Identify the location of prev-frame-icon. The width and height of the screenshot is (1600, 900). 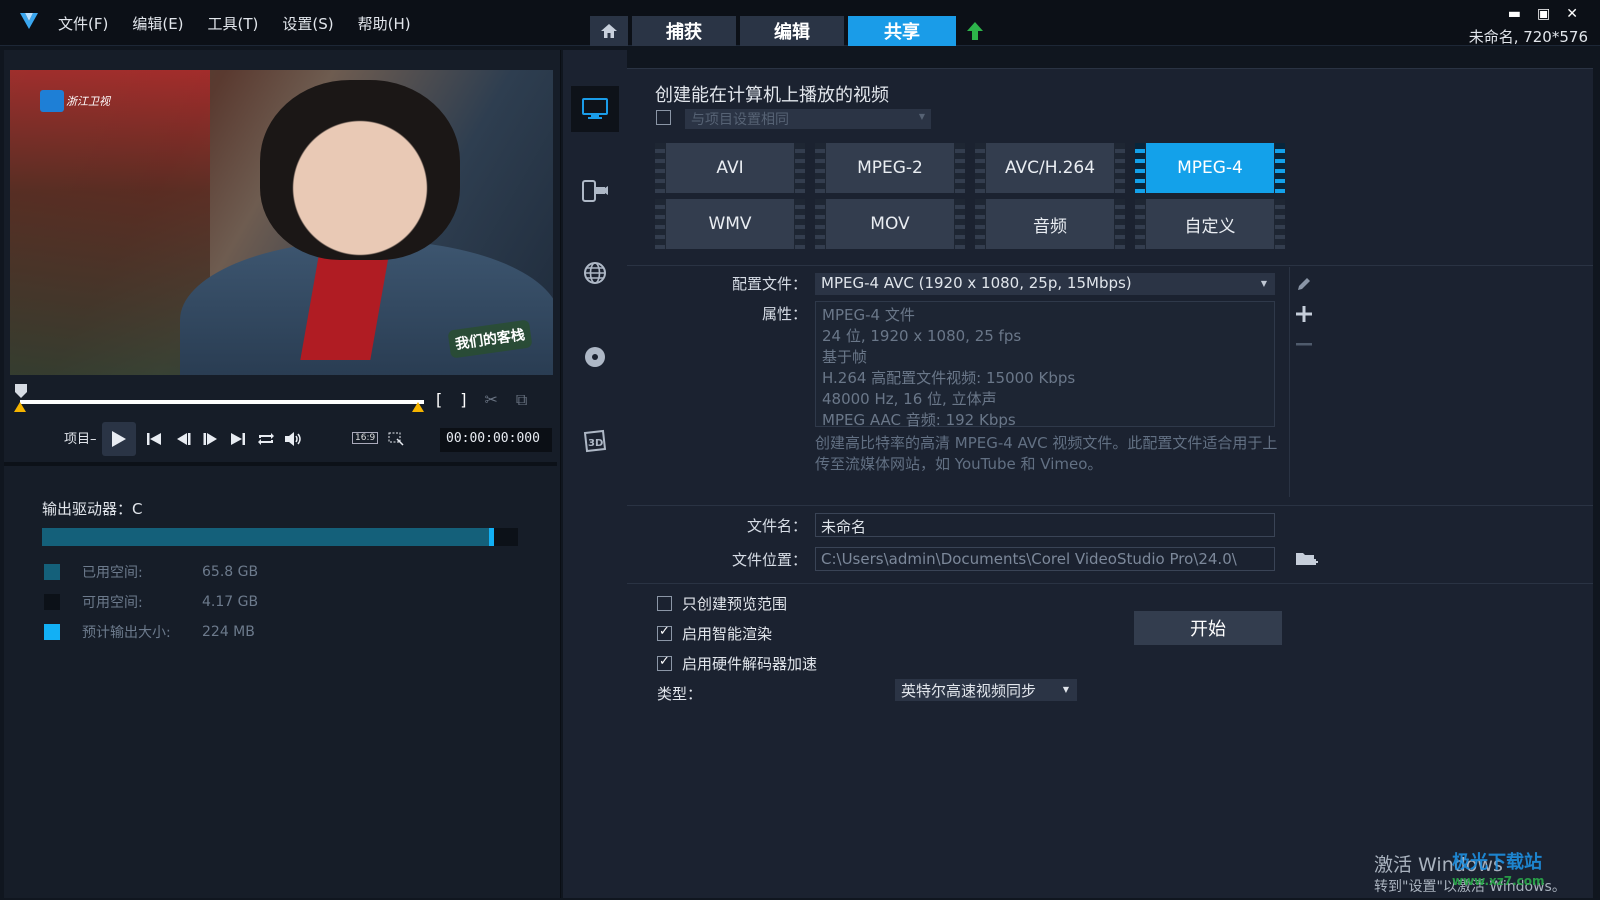
(184, 439).